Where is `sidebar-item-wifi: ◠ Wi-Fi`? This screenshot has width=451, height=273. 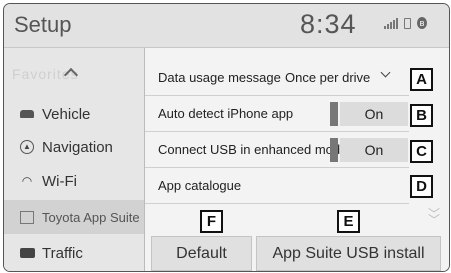 sidebar-item-wifi: ◠ Wi-Fi is located at coordinates (74, 181).